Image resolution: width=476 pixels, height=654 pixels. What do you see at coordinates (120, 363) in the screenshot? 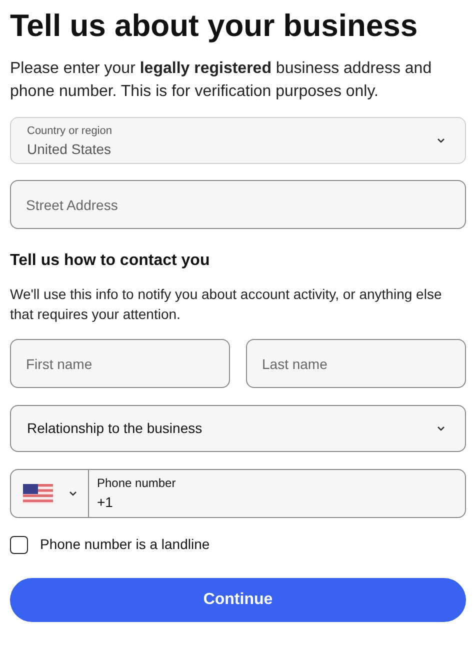
I see `first-name-field: First name` at bounding box center [120, 363].